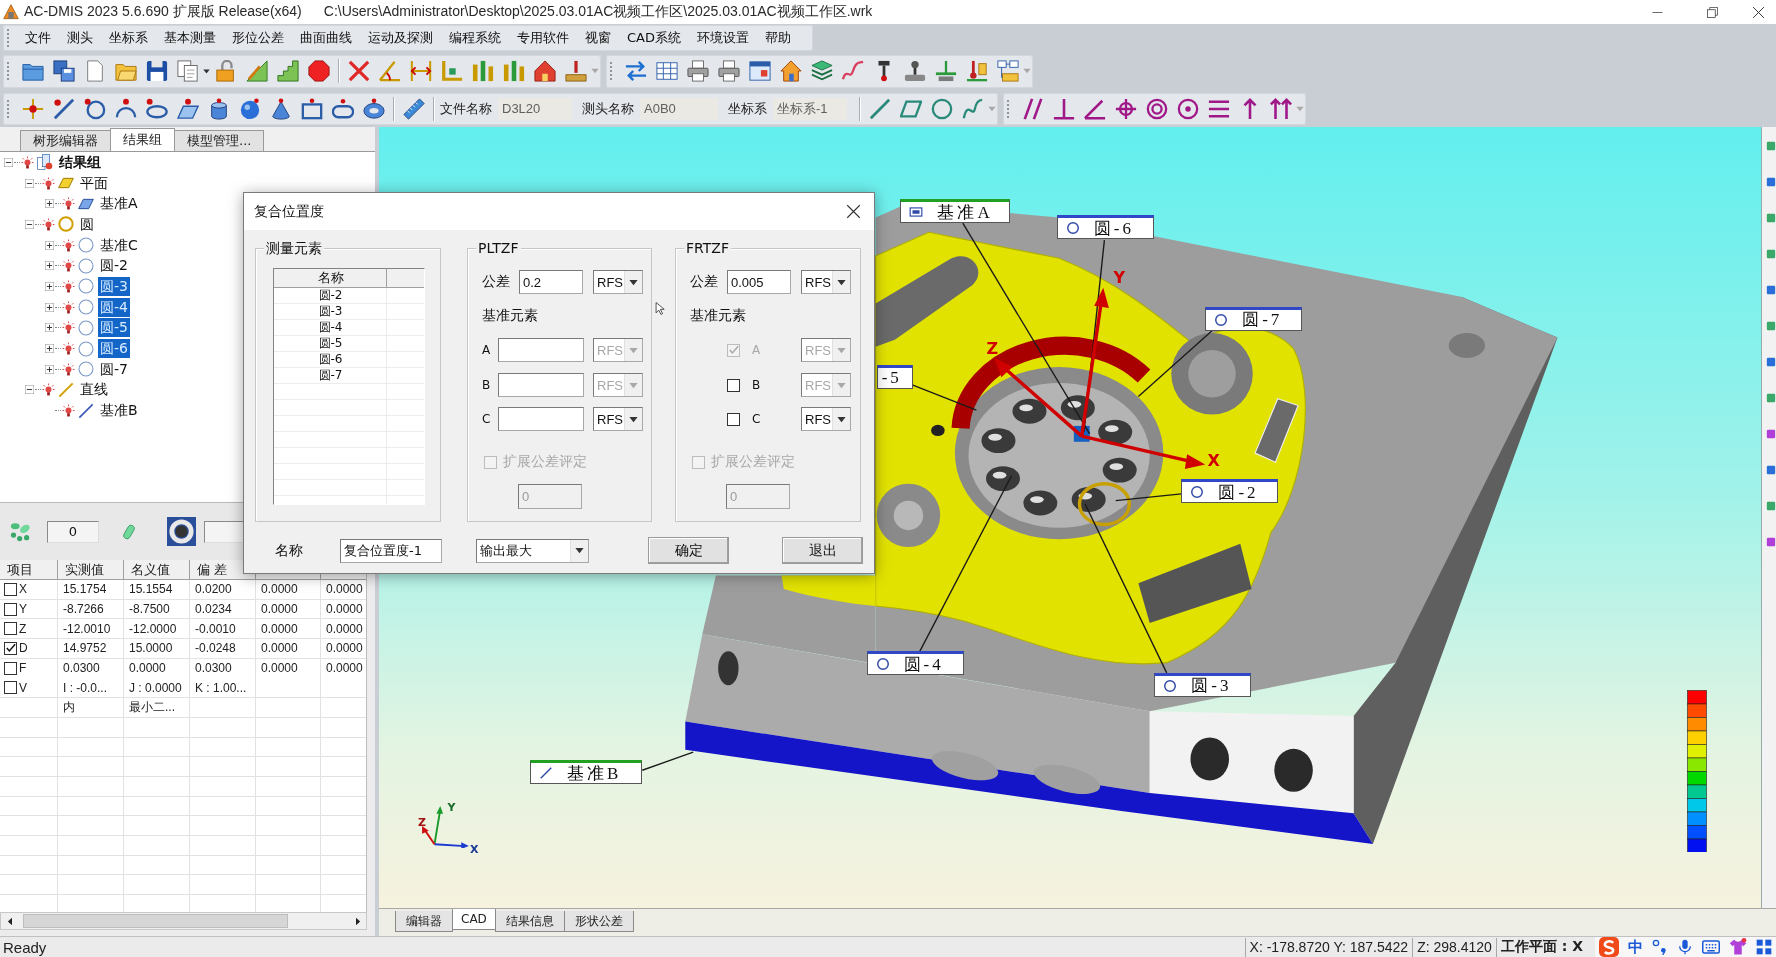 This screenshot has width=1776, height=957. What do you see at coordinates (728, 71) in the screenshot?
I see `printer-icon` at bounding box center [728, 71].